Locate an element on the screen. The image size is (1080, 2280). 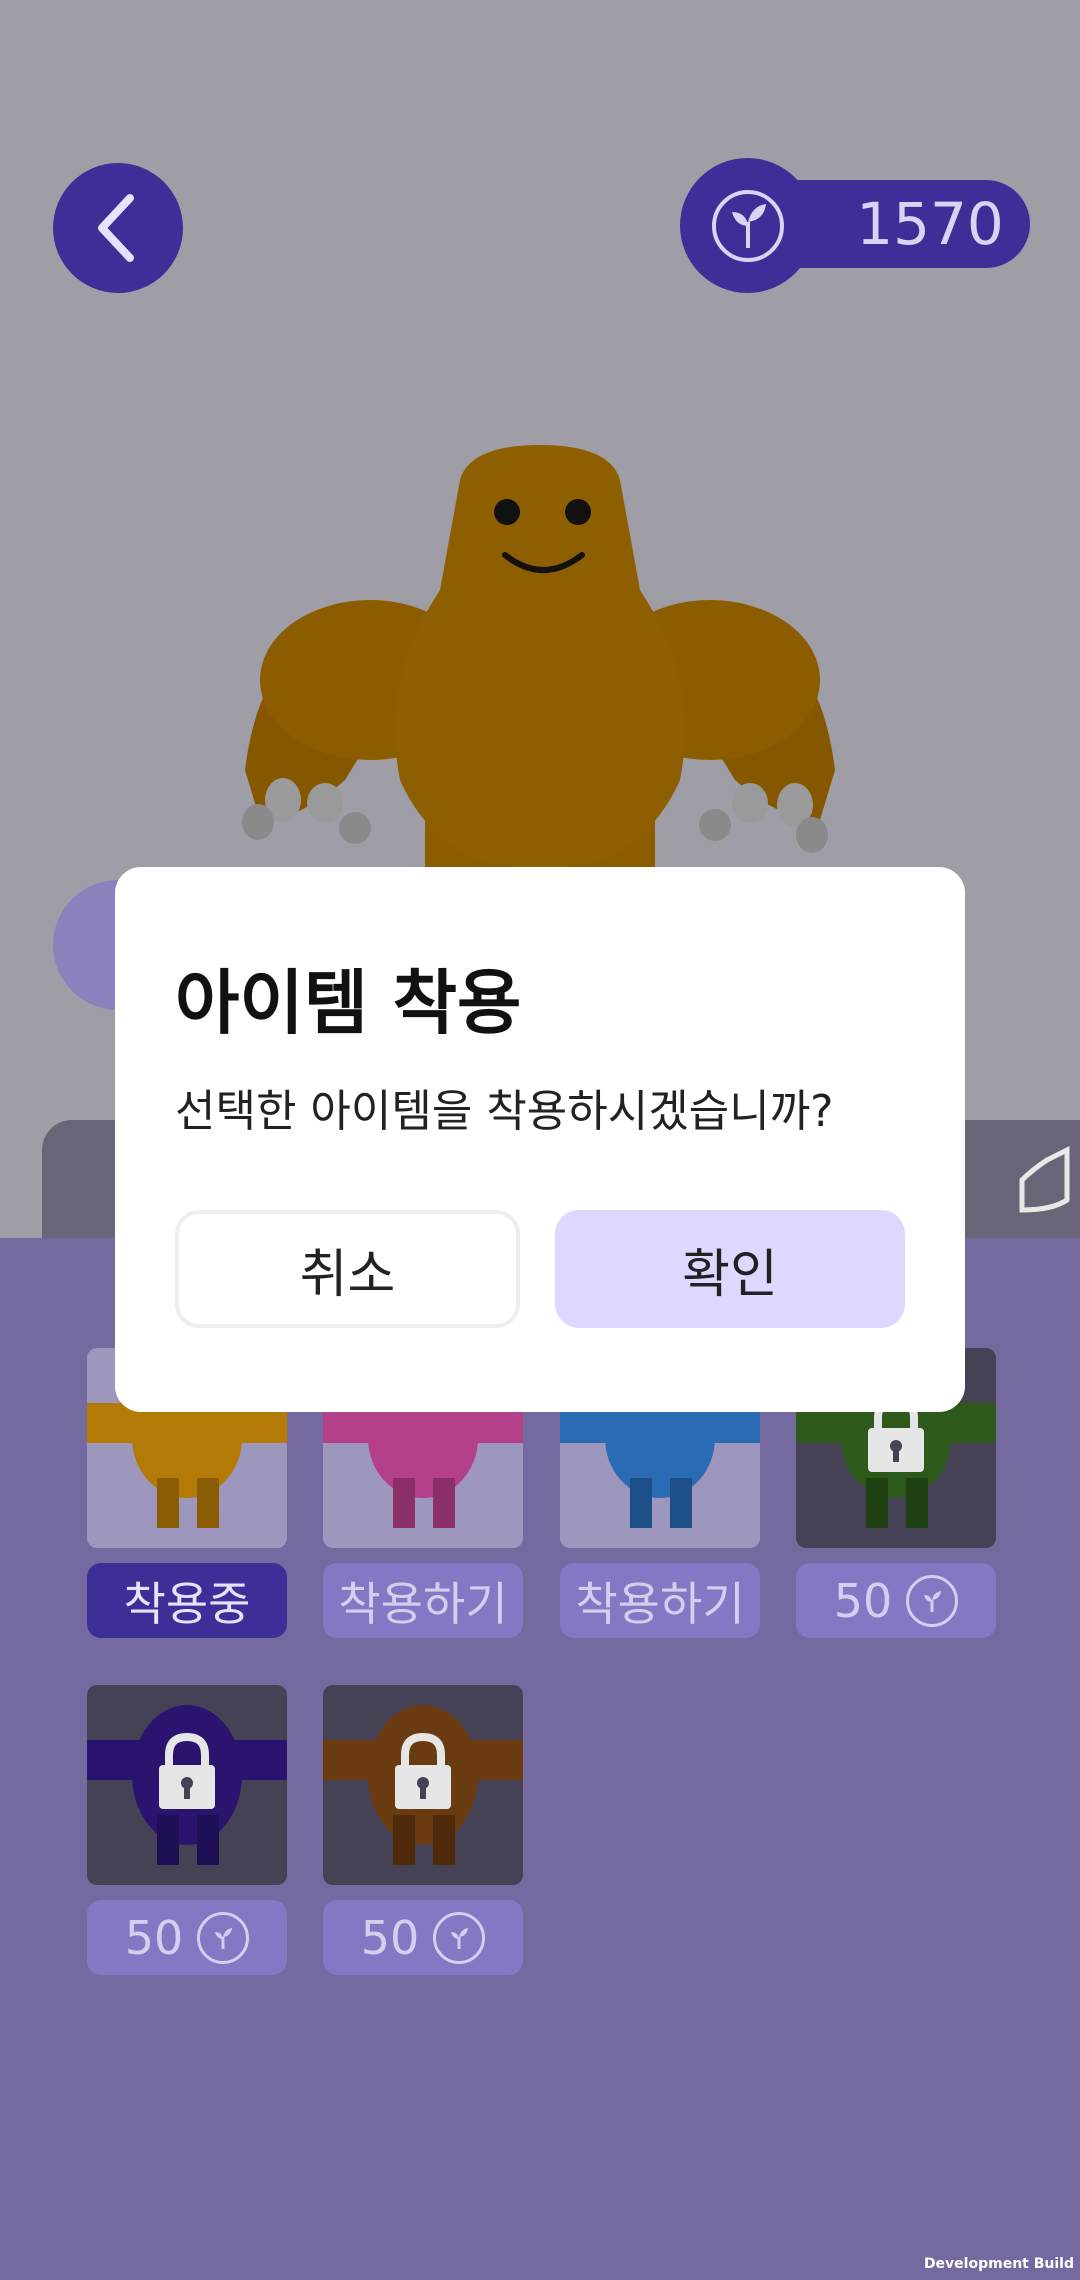
dialog-message: 선택한 아이템을 착용하시겠습니까? is located at coordinates (504, 1111).